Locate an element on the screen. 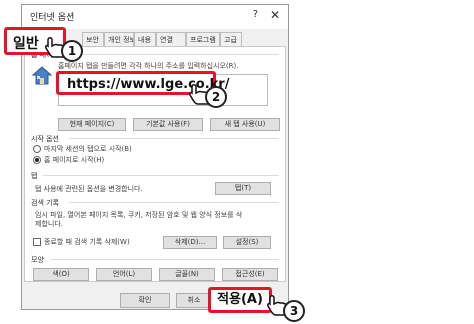  colors-button: 색(O) is located at coordinates (61, 274).